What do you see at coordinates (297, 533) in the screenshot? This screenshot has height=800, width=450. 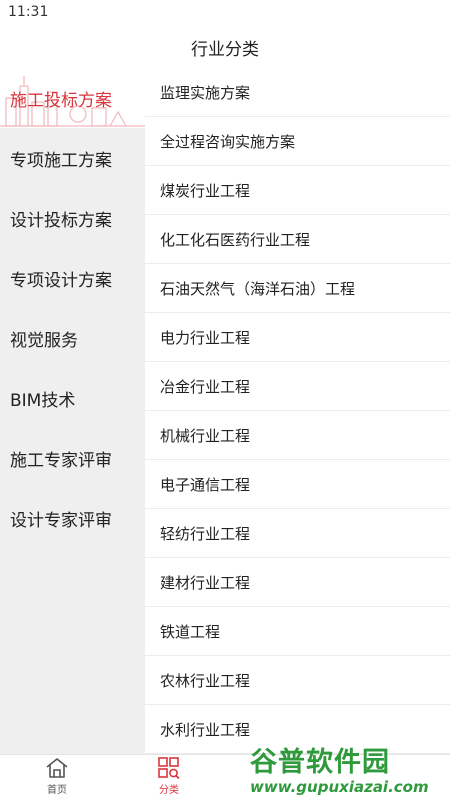 I see `list-item: 轻纺行业工程` at bounding box center [297, 533].